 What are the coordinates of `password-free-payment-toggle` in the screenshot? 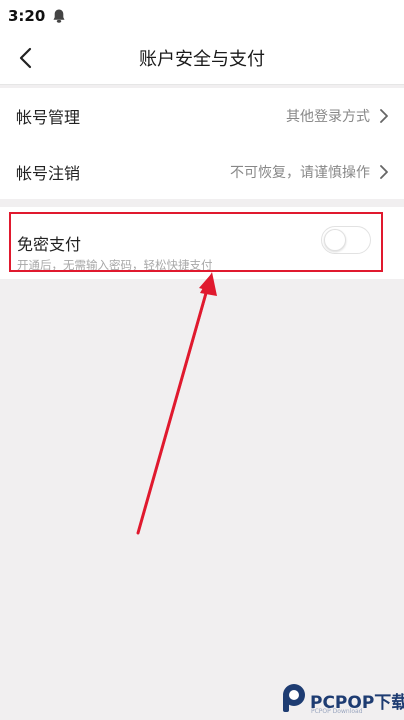 It's located at (346, 240).